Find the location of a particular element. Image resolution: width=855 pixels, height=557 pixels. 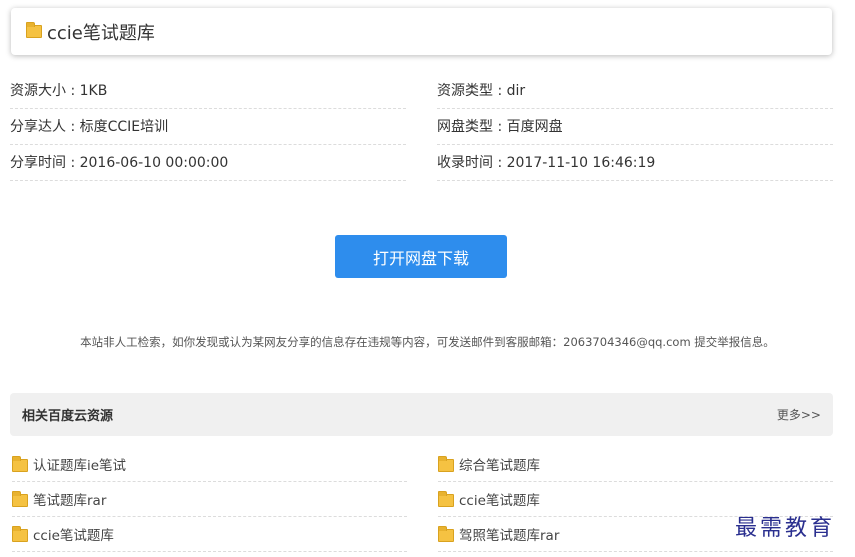

related-item: ccie笔试题库 is located at coordinates (209, 534).